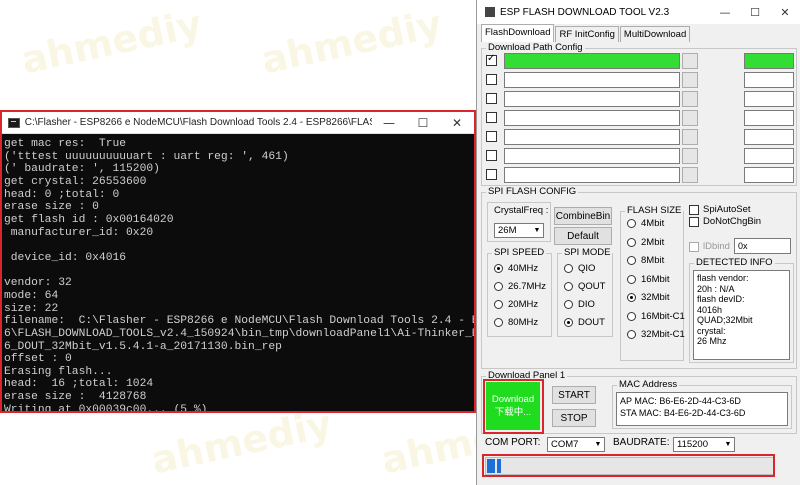 The image size is (800, 485). Describe the element at coordinates (38, 283) in the screenshot. I see `console-line: vendor: 32` at that location.